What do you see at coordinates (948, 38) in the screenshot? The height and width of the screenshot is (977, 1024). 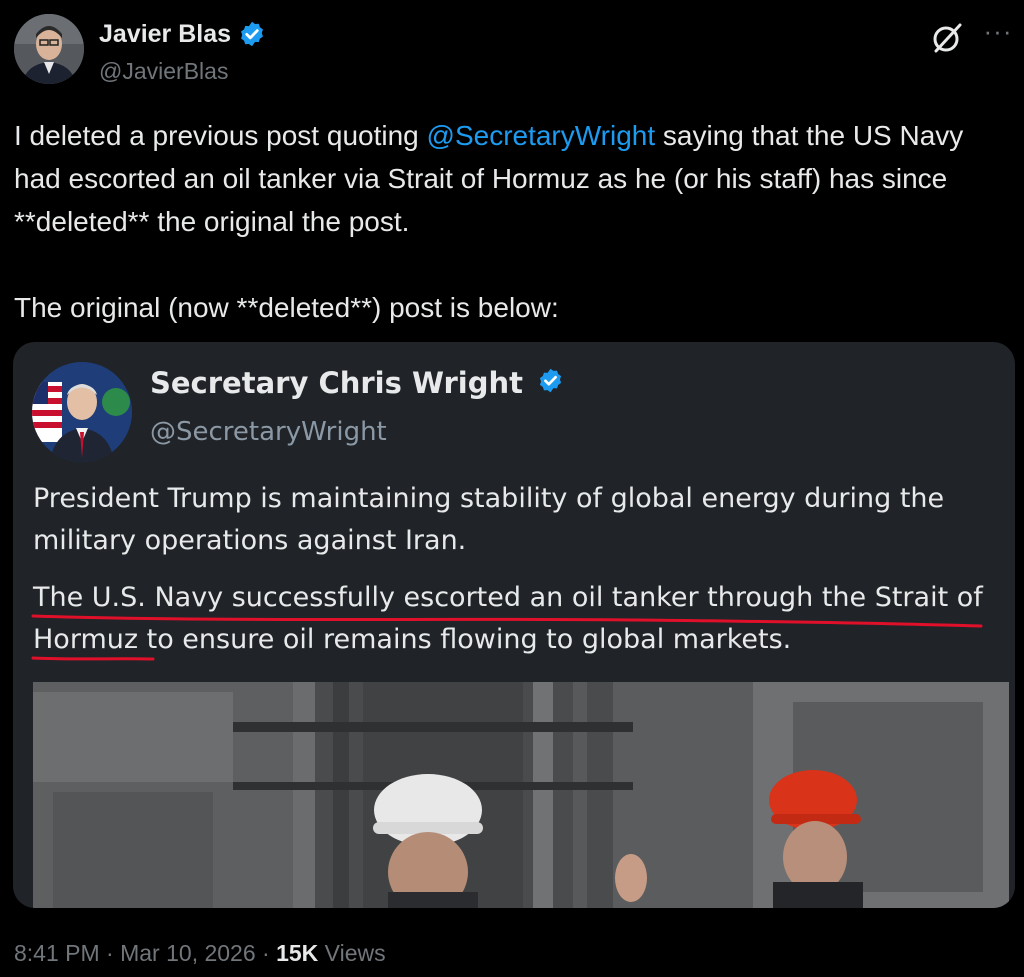 I see `grok-icon` at bounding box center [948, 38].